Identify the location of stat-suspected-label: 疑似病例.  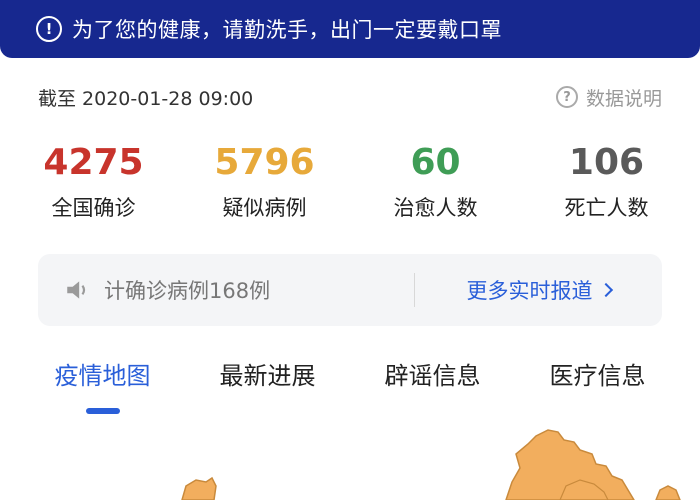
(264, 208).